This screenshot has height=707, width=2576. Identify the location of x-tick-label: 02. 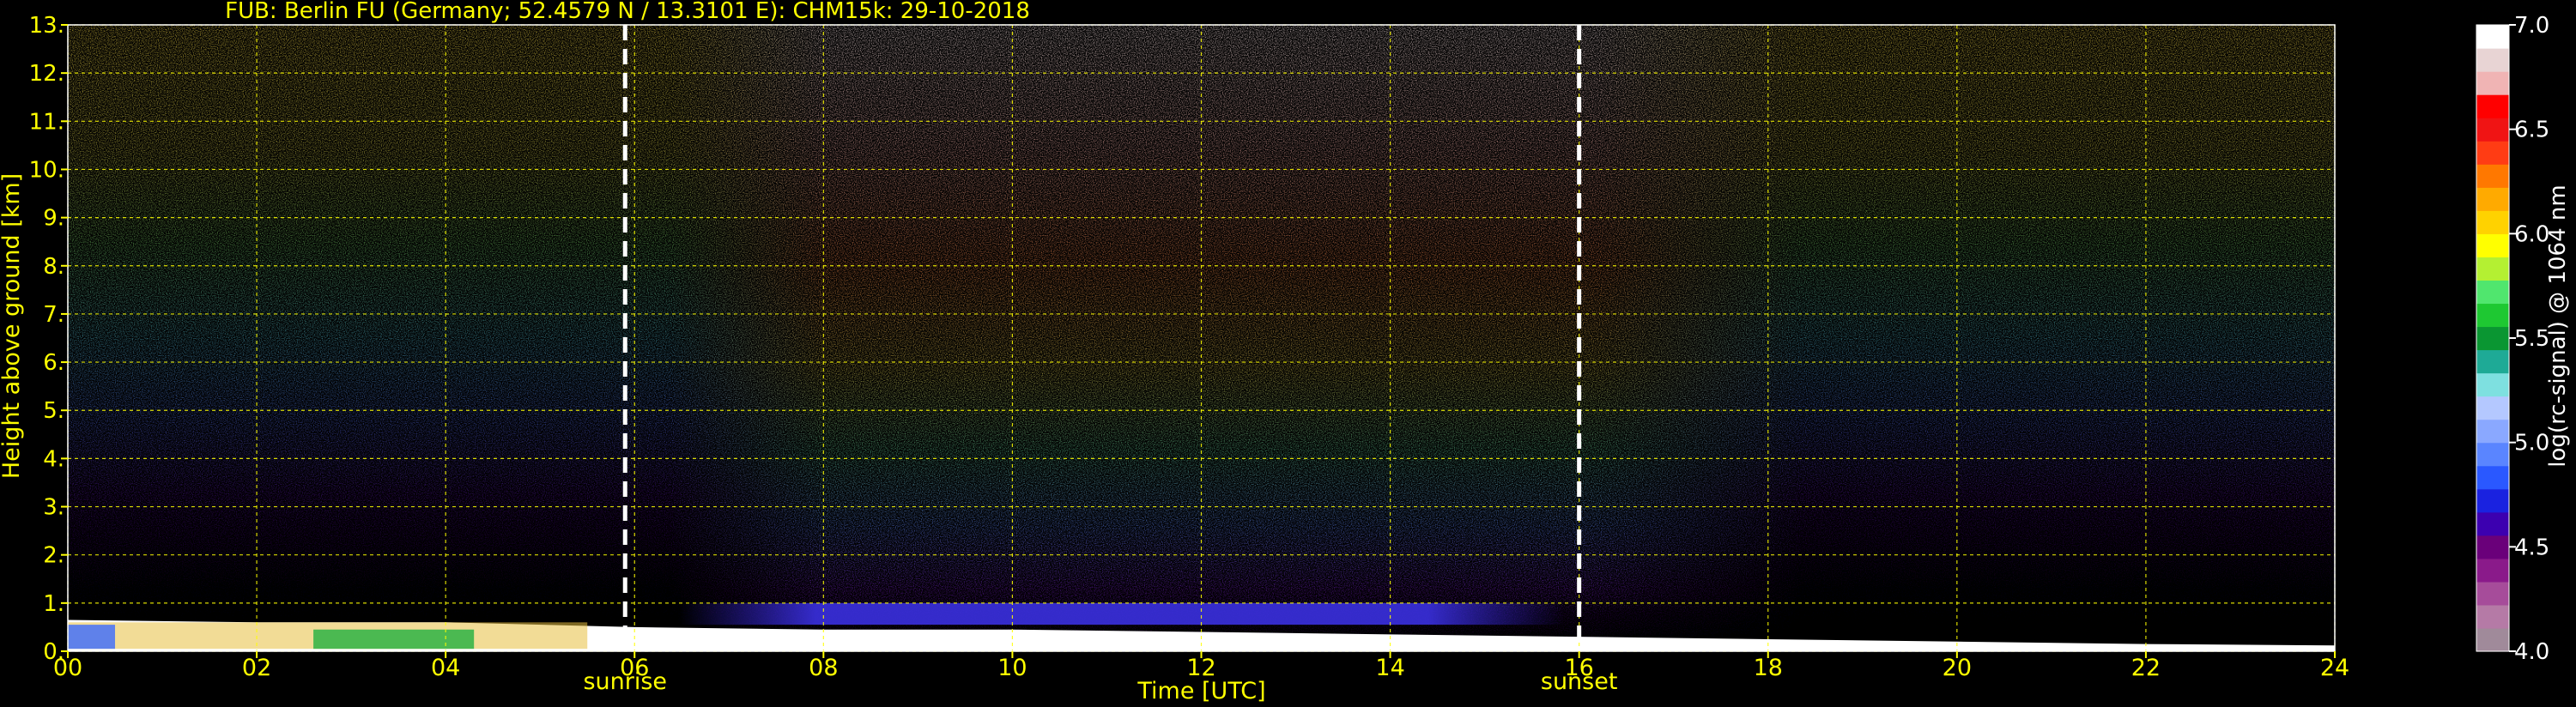
(256, 668).